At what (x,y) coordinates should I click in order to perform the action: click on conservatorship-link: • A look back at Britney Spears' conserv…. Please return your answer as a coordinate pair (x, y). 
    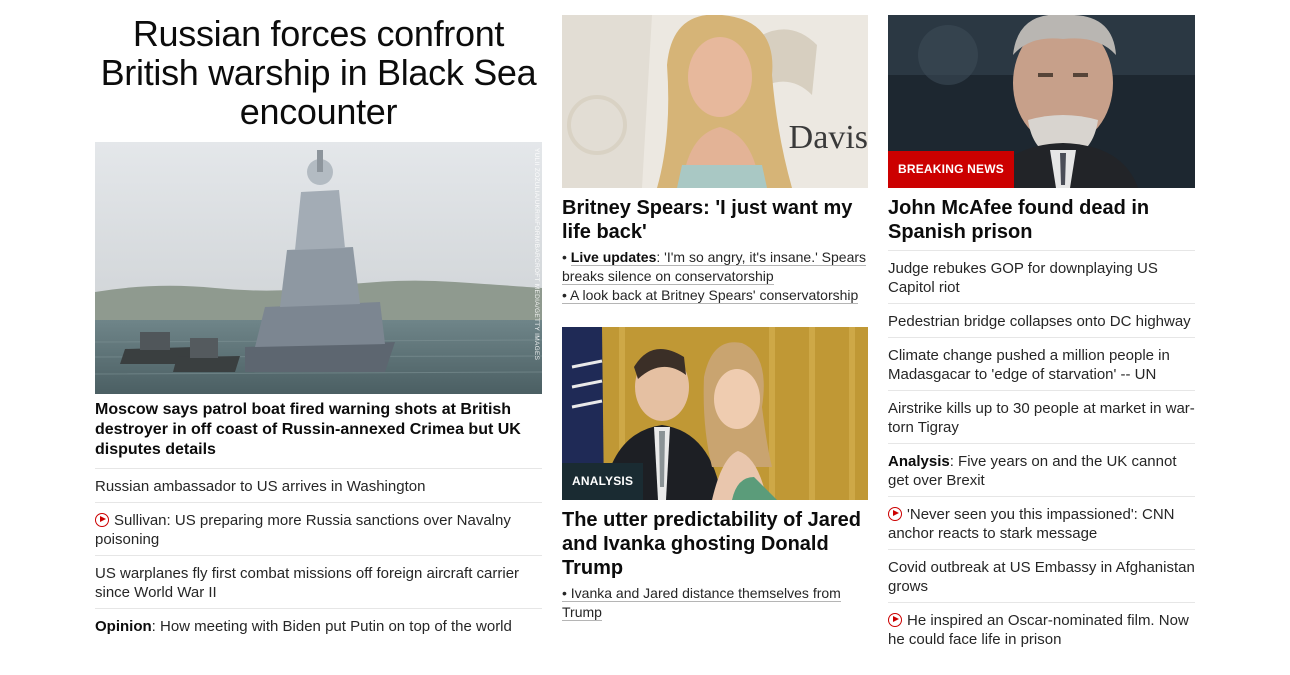
    Looking at the image, I should click on (710, 295).